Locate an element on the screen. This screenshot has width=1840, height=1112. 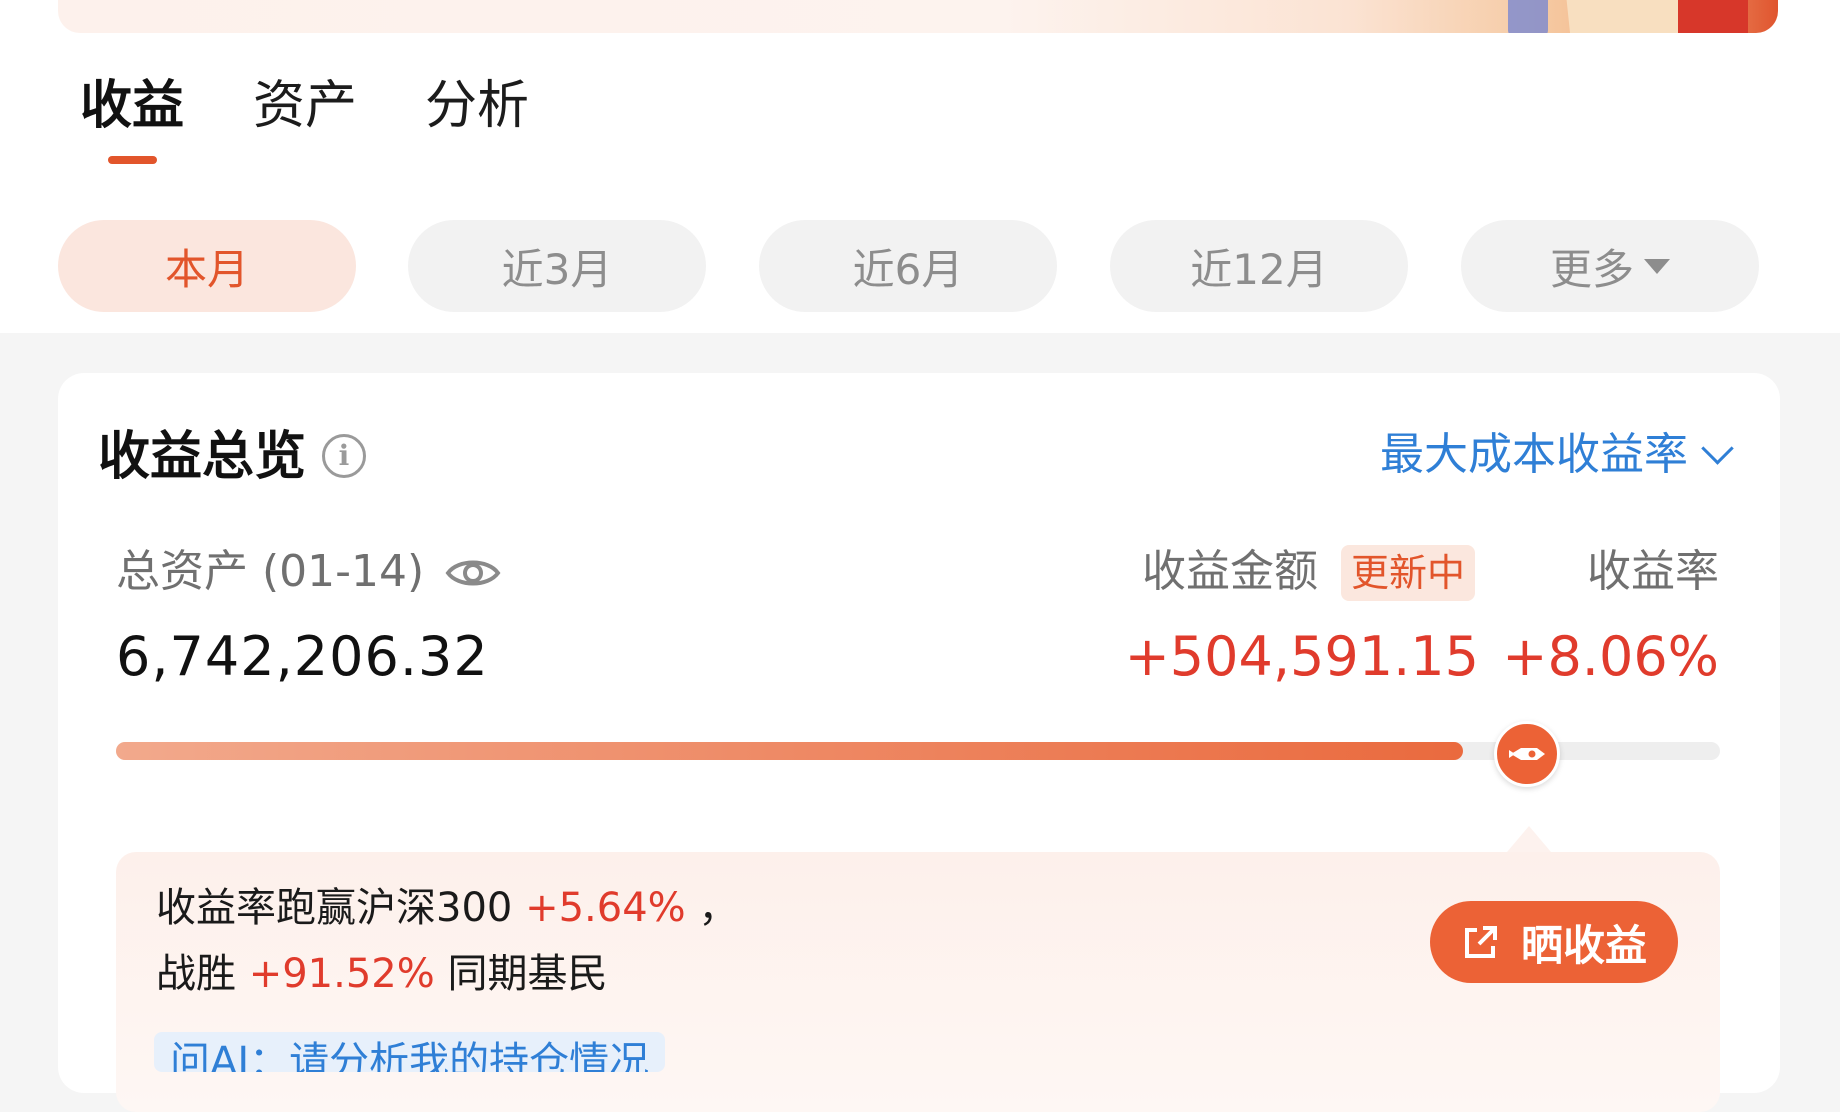
period-label: 近12月 is located at coordinates (1259, 269).